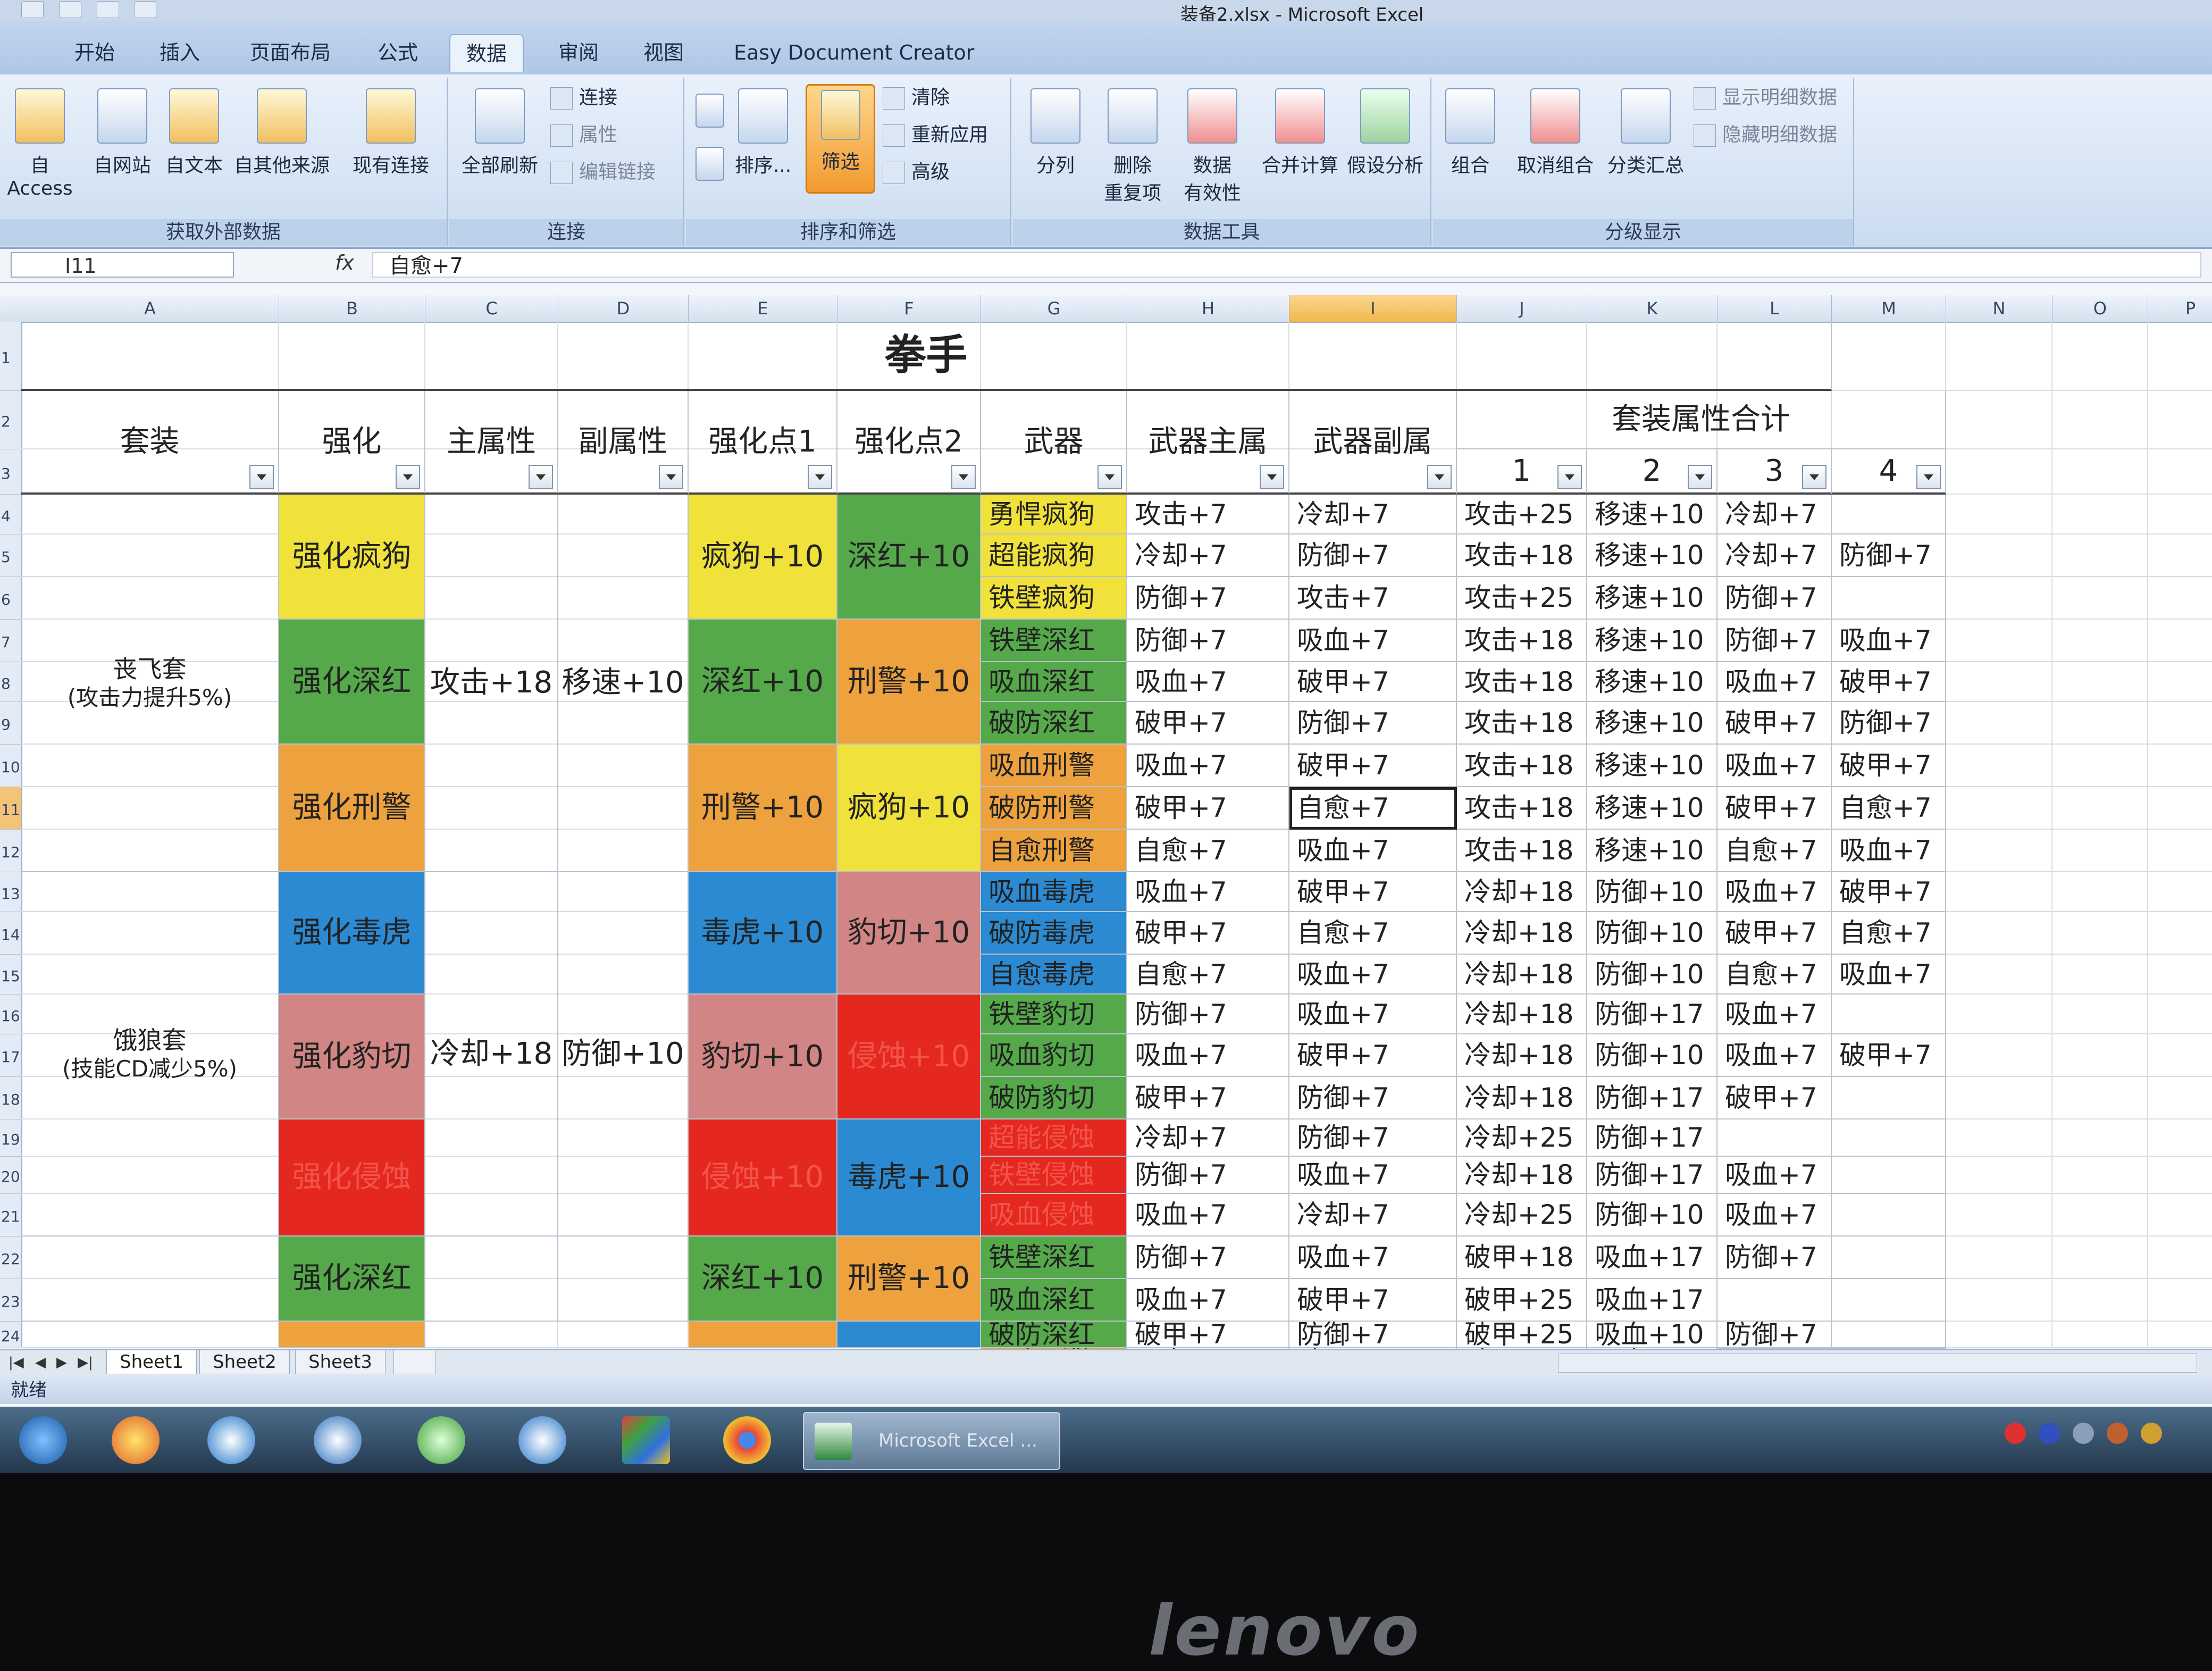  Describe the element at coordinates (709, 114) in the screenshot. I see `sort-ascending-button` at that location.